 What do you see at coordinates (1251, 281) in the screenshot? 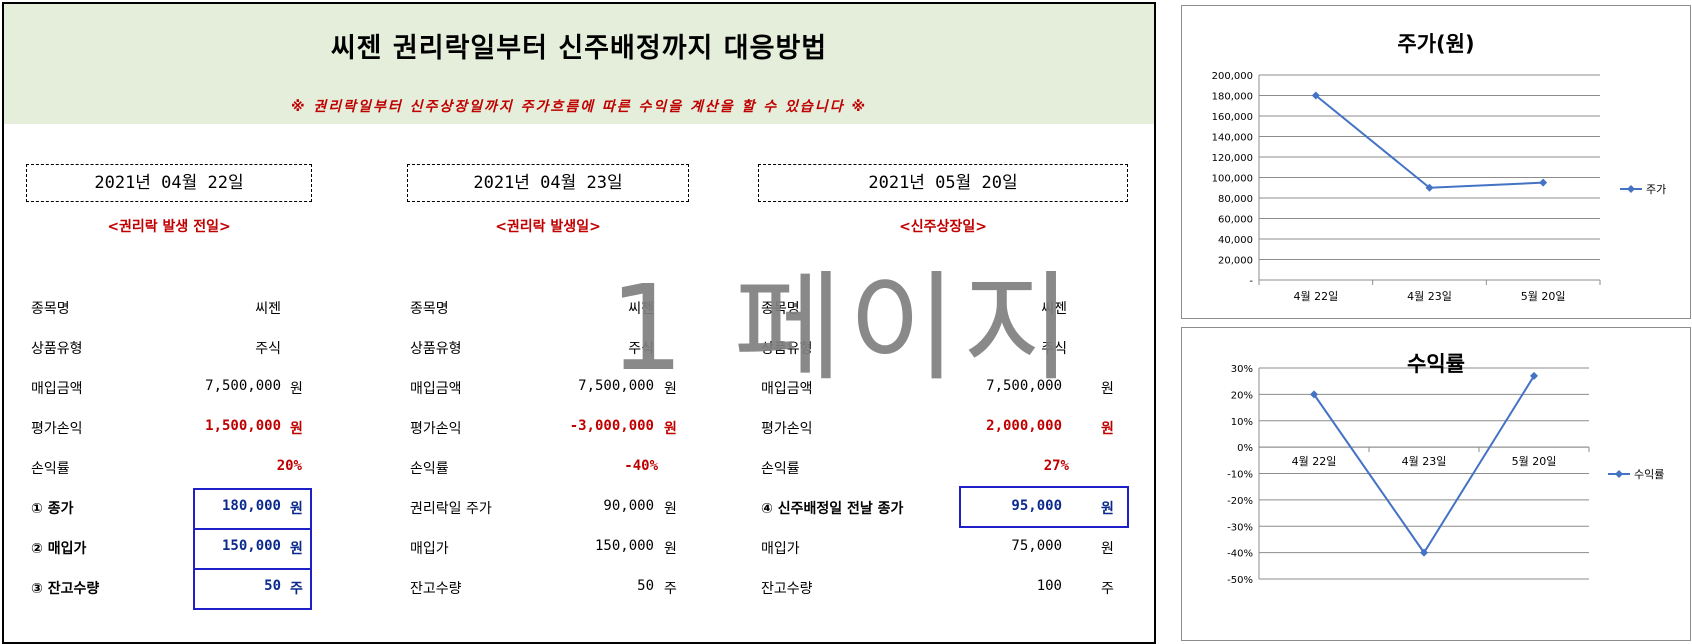
I see `y-tick-label: -` at bounding box center [1251, 281].